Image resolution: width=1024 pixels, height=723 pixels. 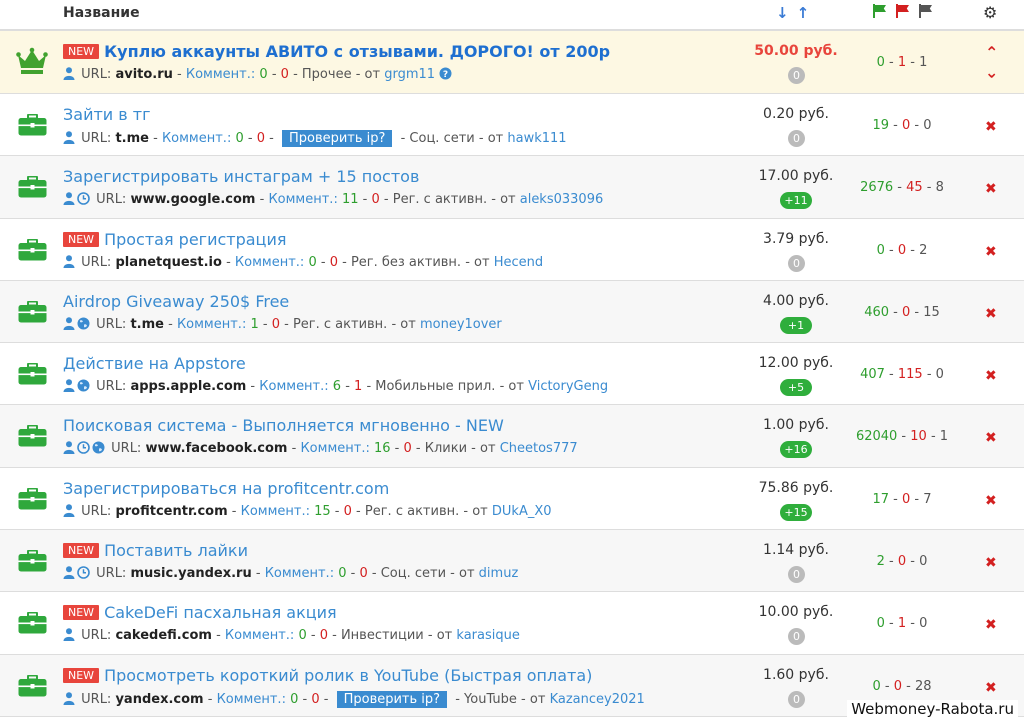 What do you see at coordinates (487, 635) in the screenshot?
I see `author-link: karasique` at bounding box center [487, 635].